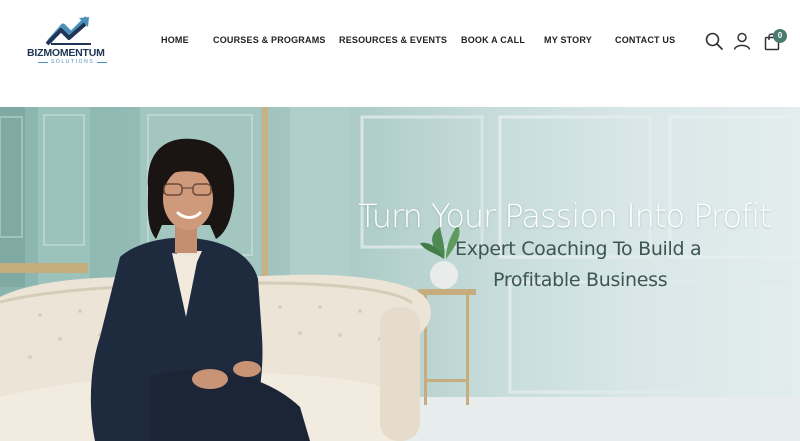  What do you see at coordinates (66, 53) in the screenshot?
I see `brand-name: BIZMOMENTUM` at bounding box center [66, 53].